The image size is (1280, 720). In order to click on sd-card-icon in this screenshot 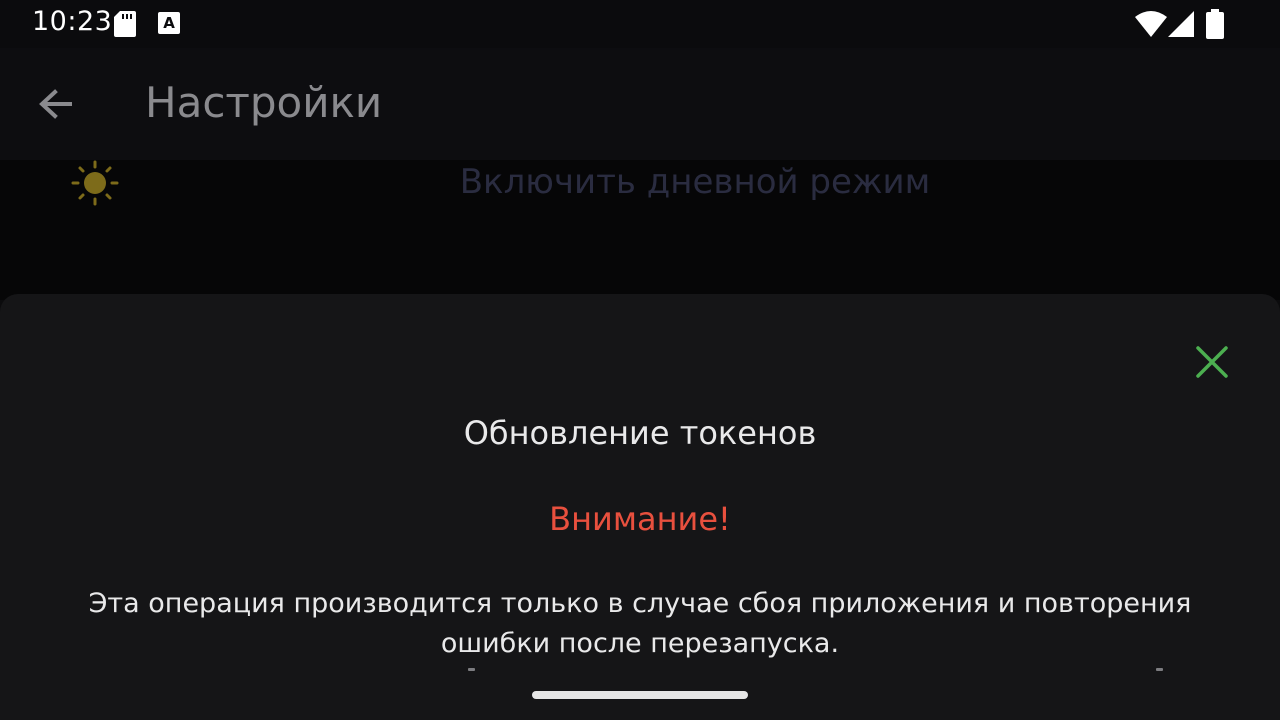, I will do `click(125, 26)`.